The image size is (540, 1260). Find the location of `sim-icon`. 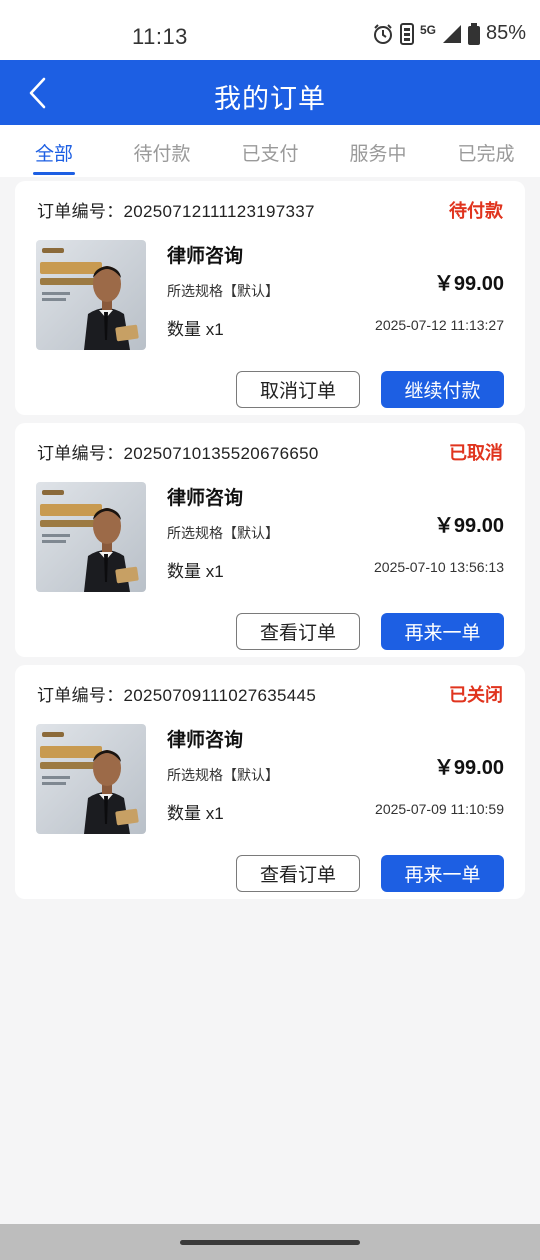

sim-icon is located at coordinates (406, 33).